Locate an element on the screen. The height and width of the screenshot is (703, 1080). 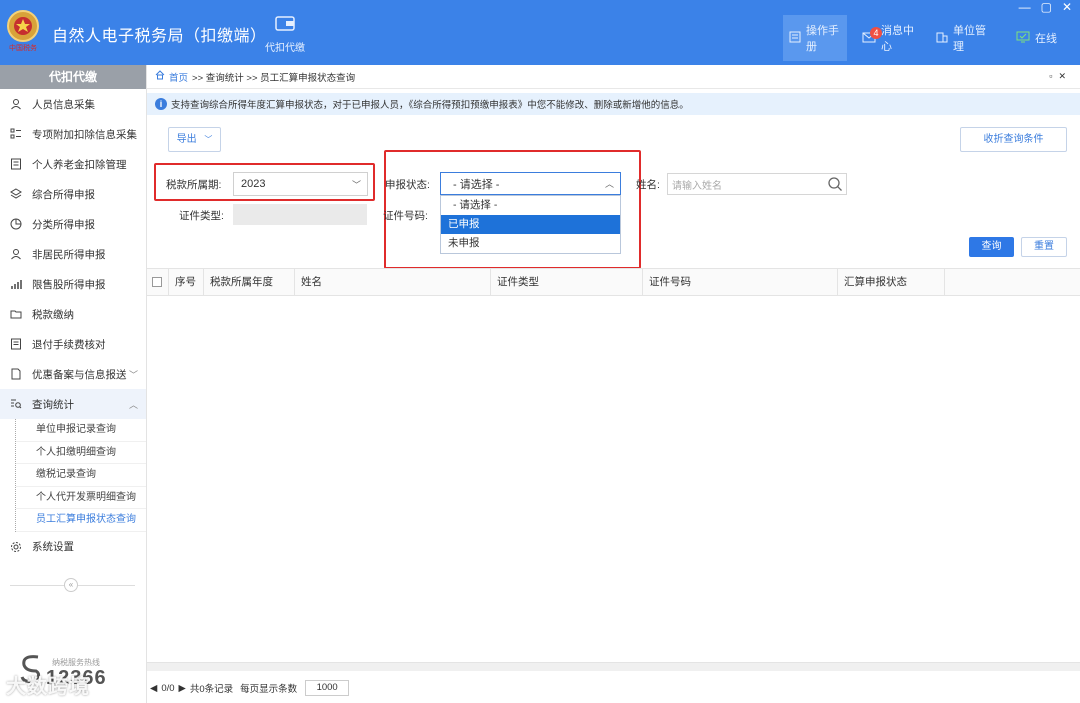
online-status-button: 在线 is located at coordinates (1038, 38).